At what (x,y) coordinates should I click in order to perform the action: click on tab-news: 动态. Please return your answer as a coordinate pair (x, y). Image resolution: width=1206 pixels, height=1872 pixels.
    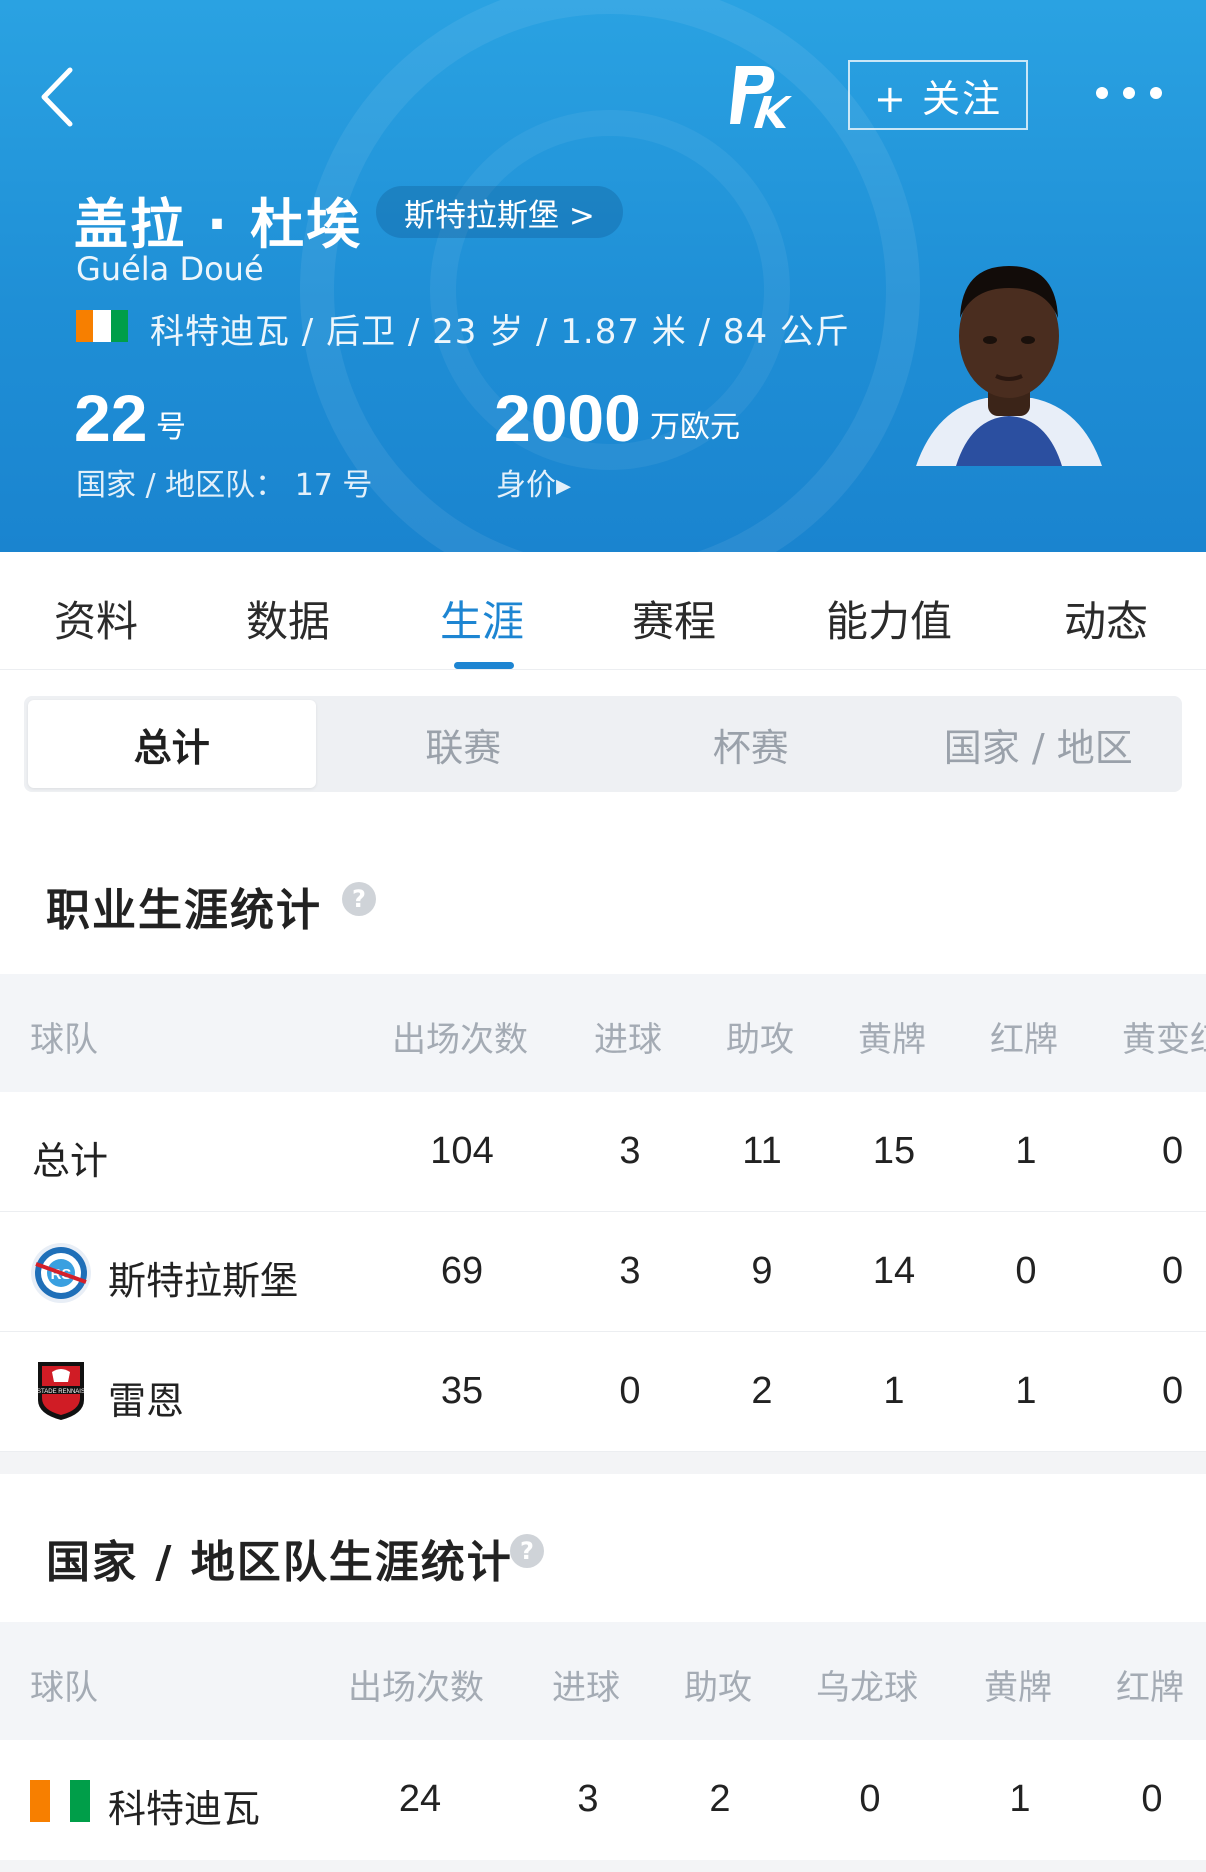
    Looking at the image, I should click on (1106, 618).